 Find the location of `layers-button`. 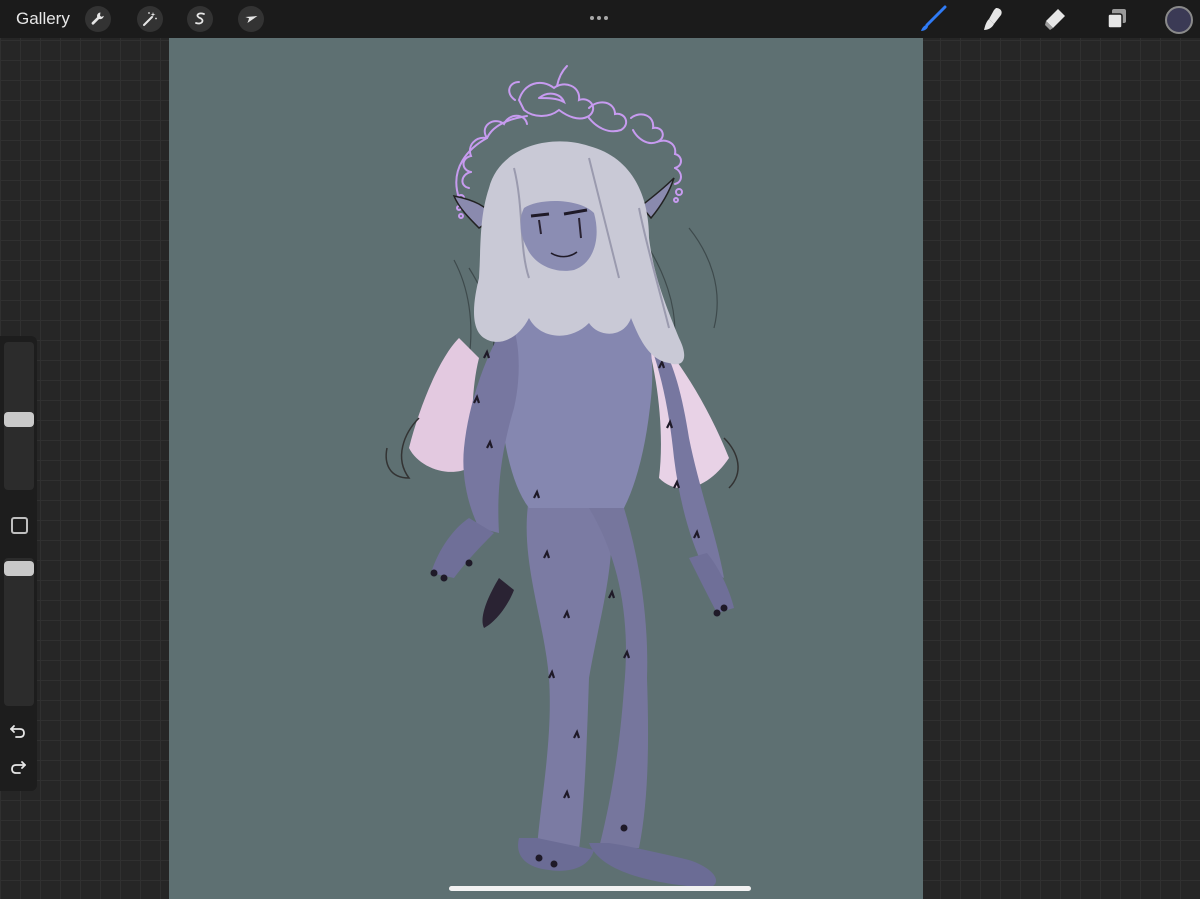

layers-button is located at coordinates (1117, 19).